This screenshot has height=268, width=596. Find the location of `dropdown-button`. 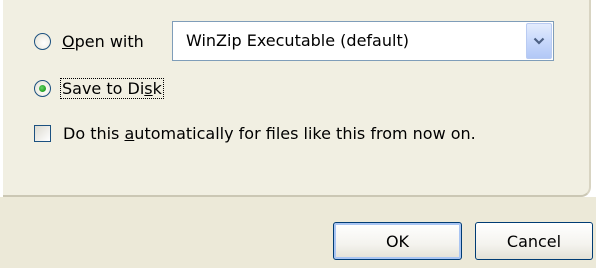

dropdown-button is located at coordinates (539, 41).